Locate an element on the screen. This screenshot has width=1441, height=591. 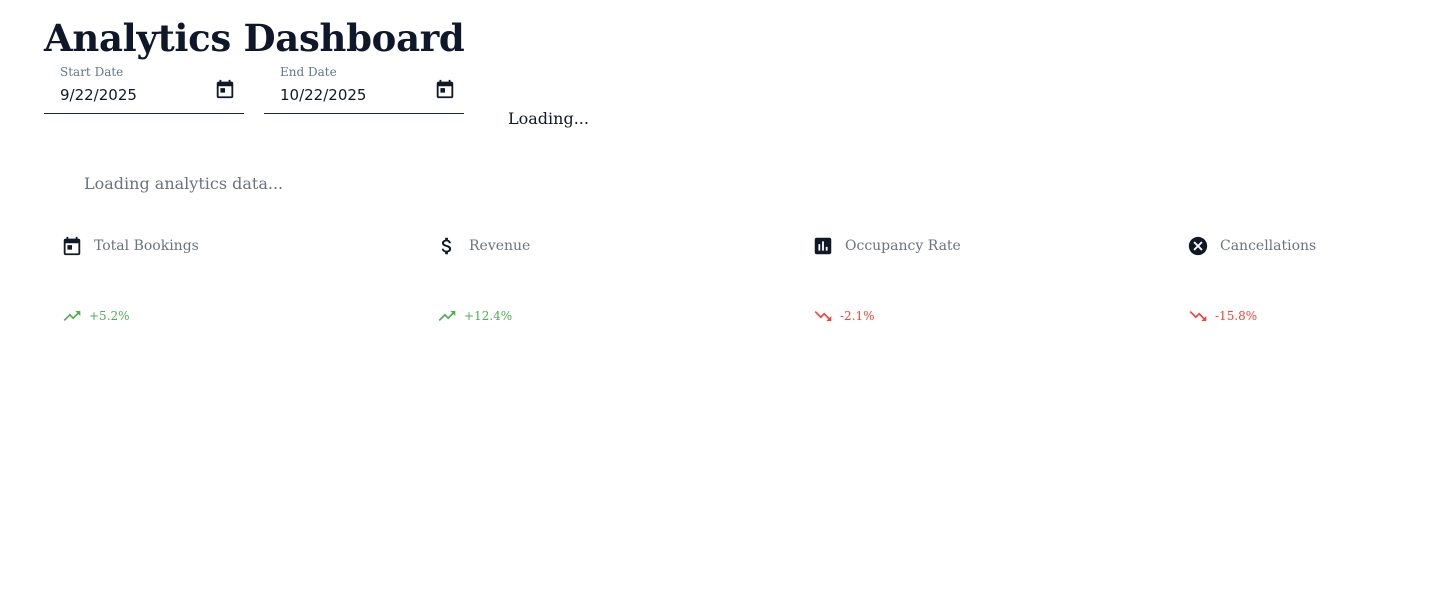
start-date-label: Start Date is located at coordinates (92, 72).